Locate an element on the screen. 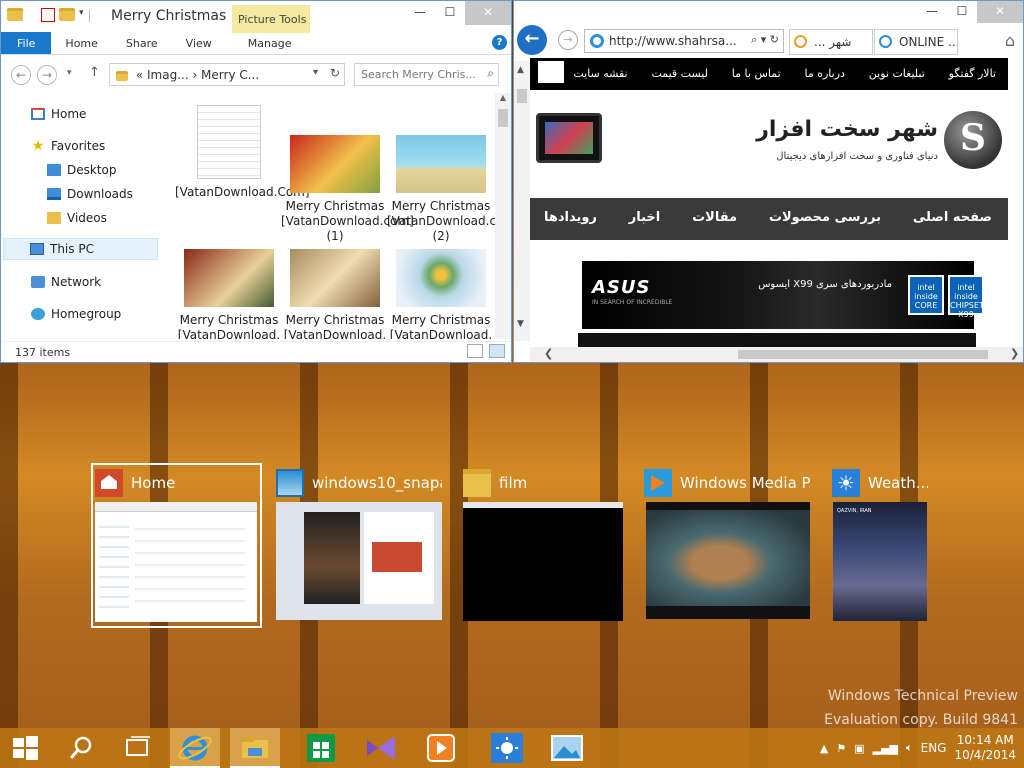 Image resolution: width=1024 pixels, height=768 pixels. help-icon: ? is located at coordinates (499, 42).